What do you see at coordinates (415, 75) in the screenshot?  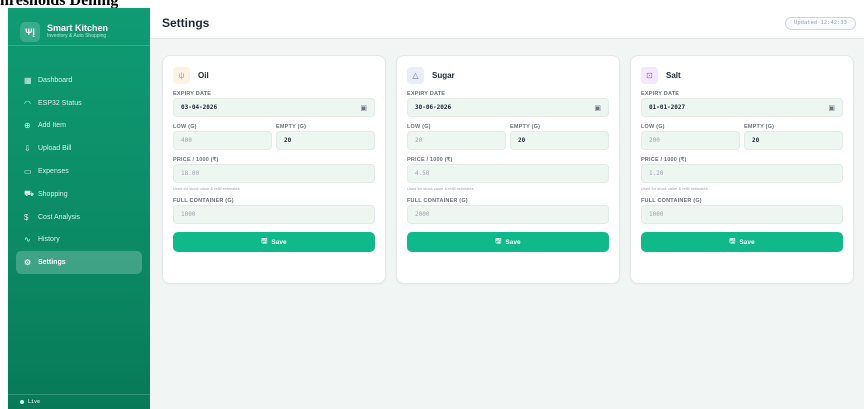 I see `sugar-icon: △` at bounding box center [415, 75].